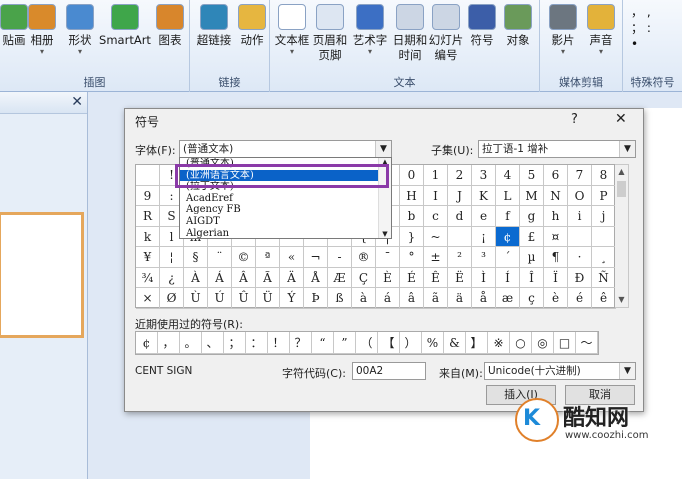 The height and width of the screenshot is (479, 682). What do you see at coordinates (508, 216) in the screenshot?
I see `symbol-cell: f` at bounding box center [508, 216].